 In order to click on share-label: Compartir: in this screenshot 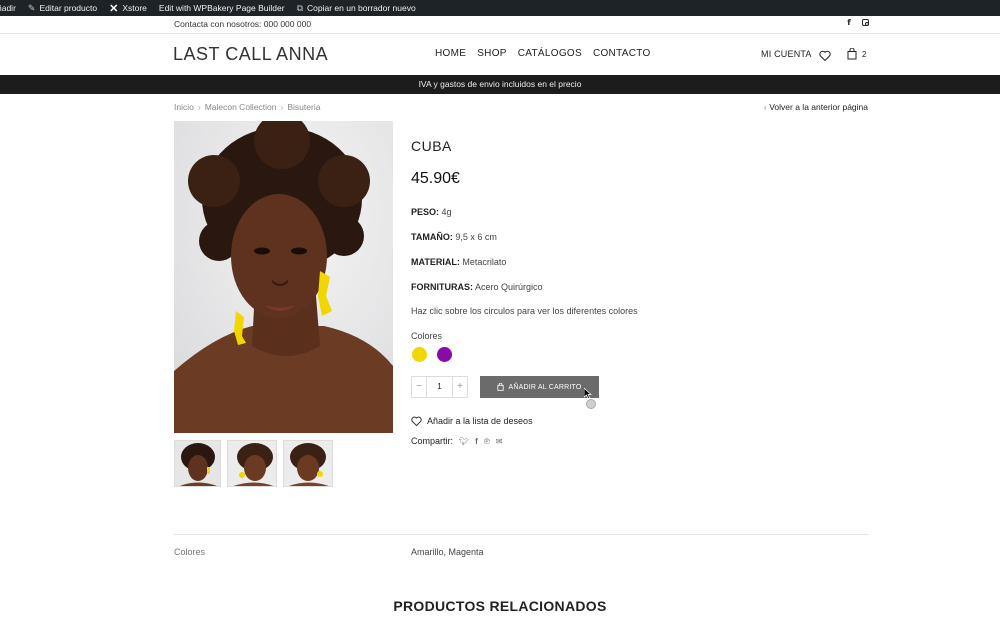, I will do `click(432, 441)`.